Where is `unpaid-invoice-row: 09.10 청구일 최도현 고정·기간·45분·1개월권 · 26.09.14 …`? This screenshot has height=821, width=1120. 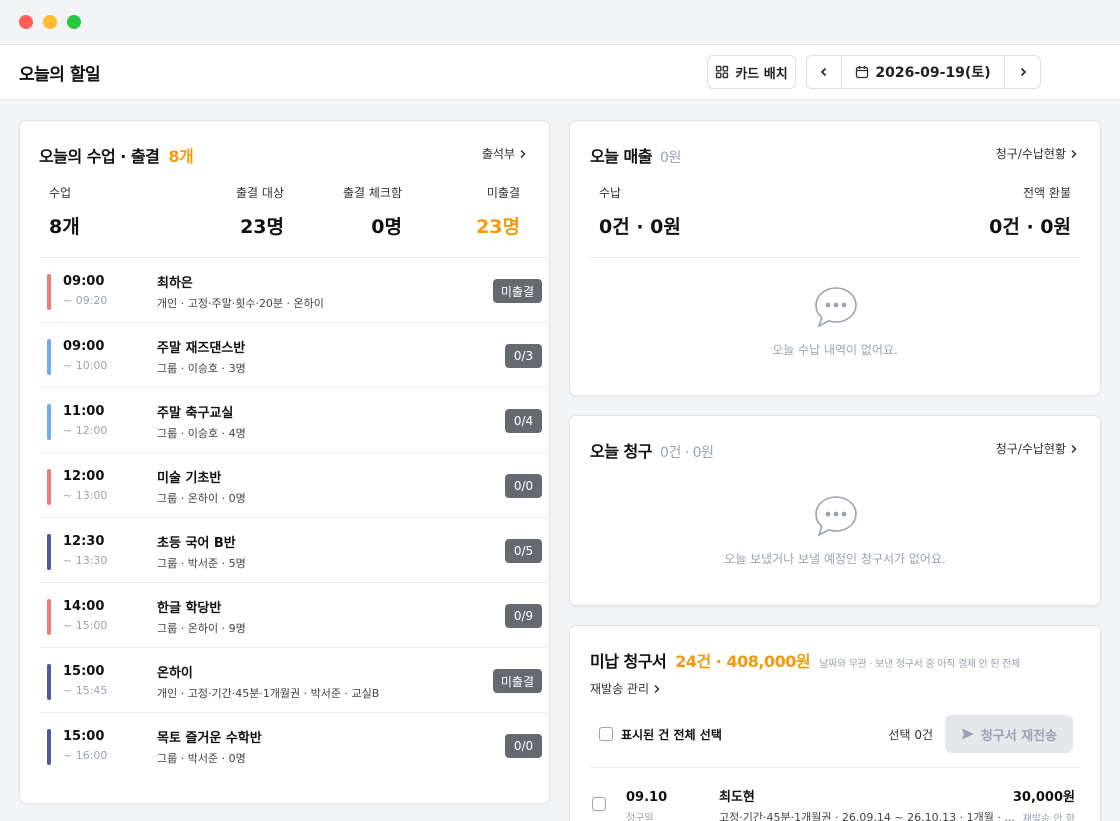 unpaid-invoice-row: 09.10 청구일 최도현 고정·기간·45분·1개월권 · 26.09.14 … is located at coordinates (836, 794).